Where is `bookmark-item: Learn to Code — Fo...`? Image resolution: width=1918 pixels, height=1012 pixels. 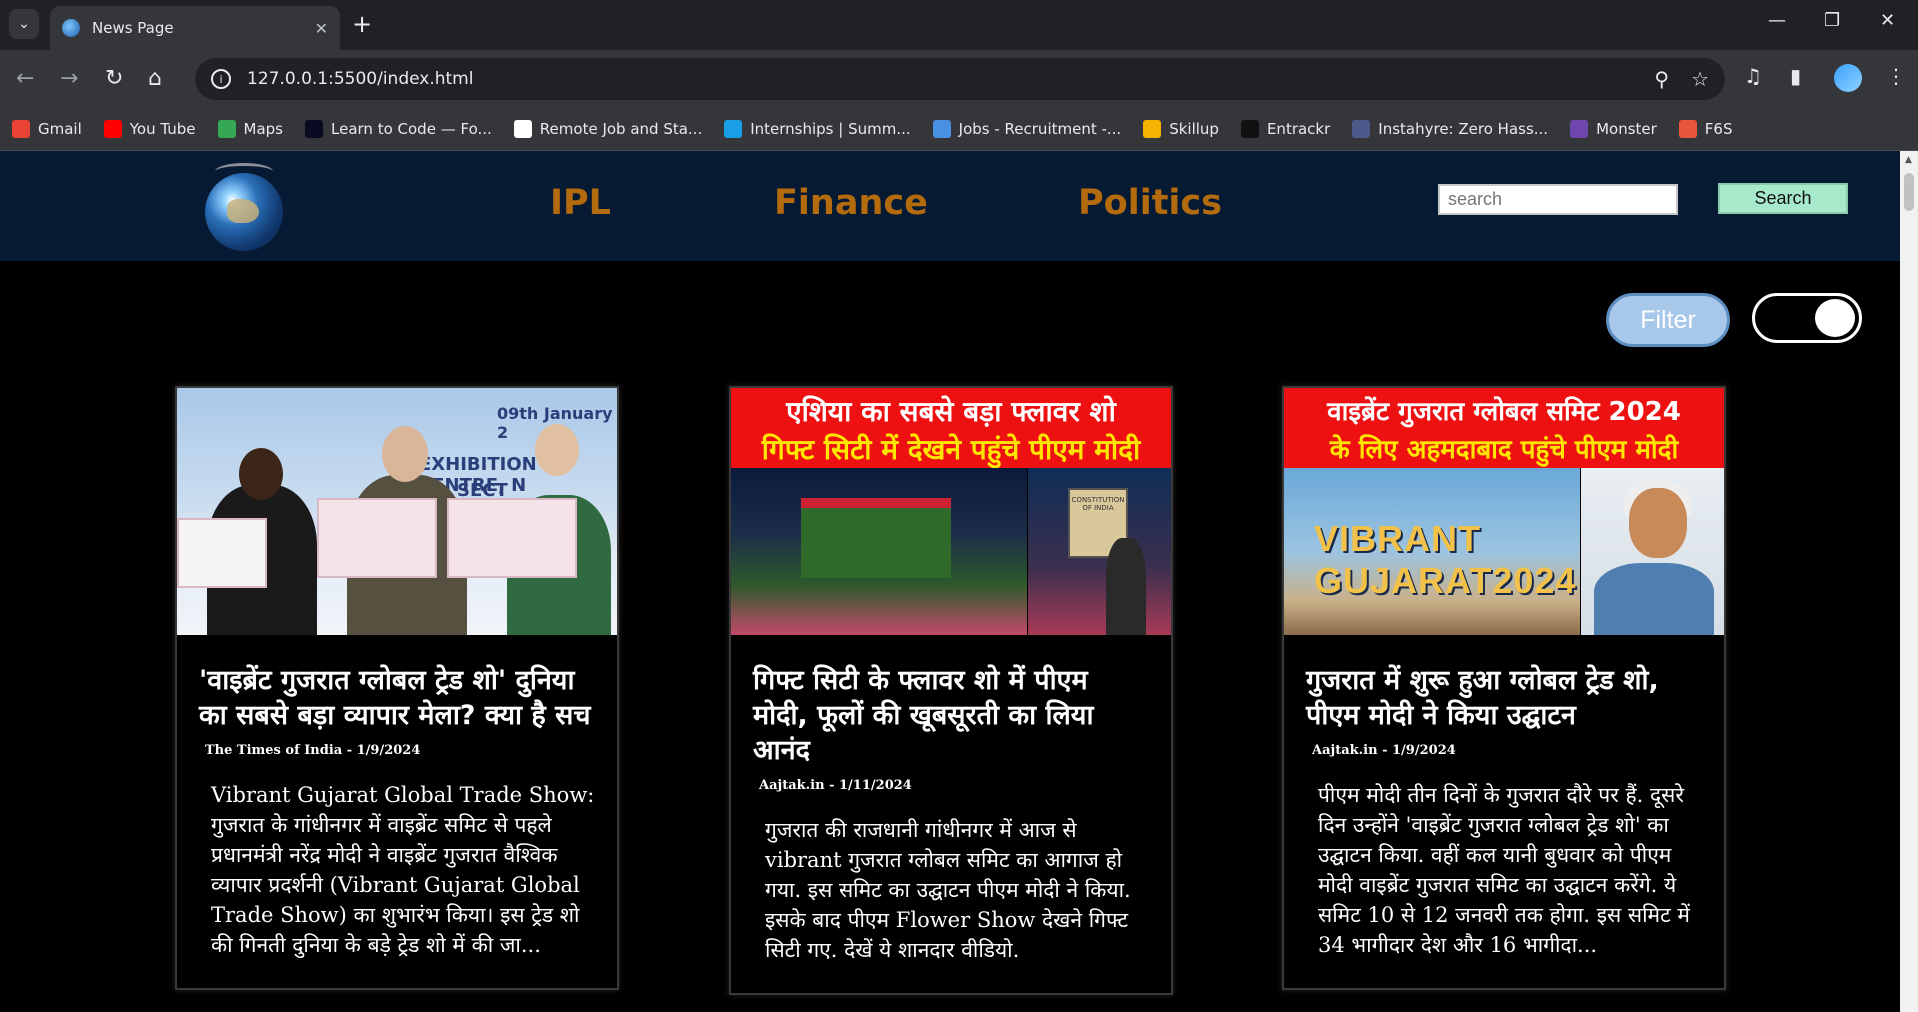
bookmark-item: Learn to Code — Fo... is located at coordinates (398, 129).